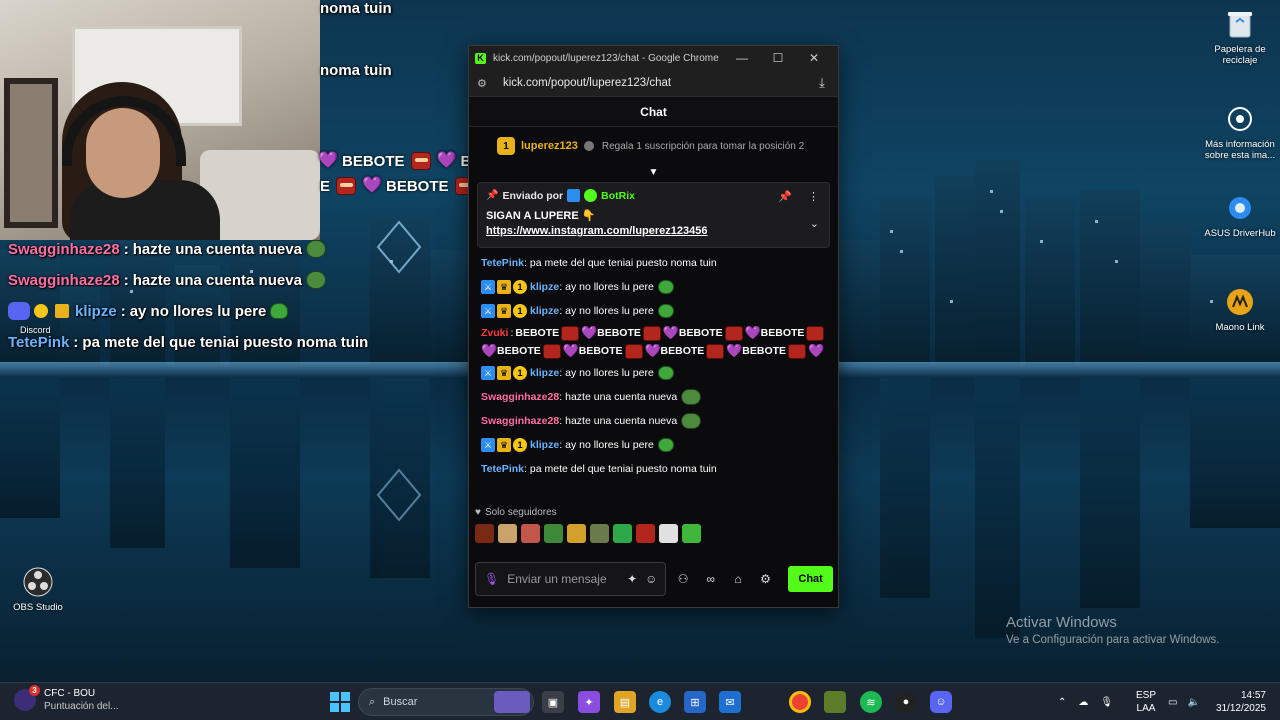 Image resolution: width=1280 pixels, height=720 pixels. What do you see at coordinates (737, 579) in the screenshot?
I see `store-icon: ⌂` at bounding box center [737, 579].